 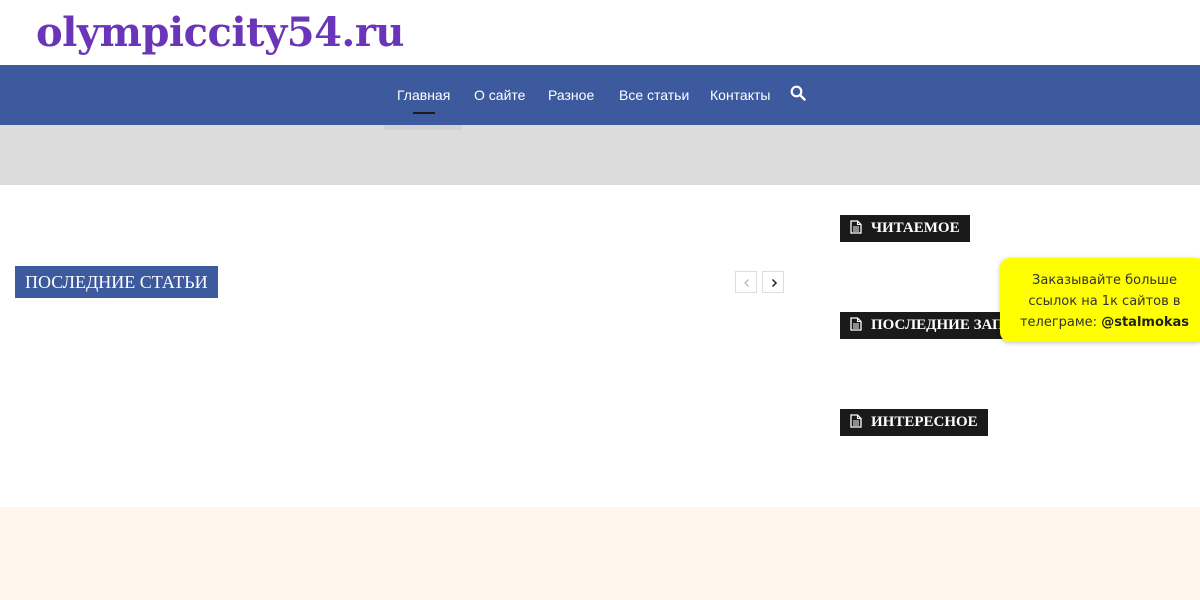 I want to click on slider-next-button, so click(x=773, y=282).